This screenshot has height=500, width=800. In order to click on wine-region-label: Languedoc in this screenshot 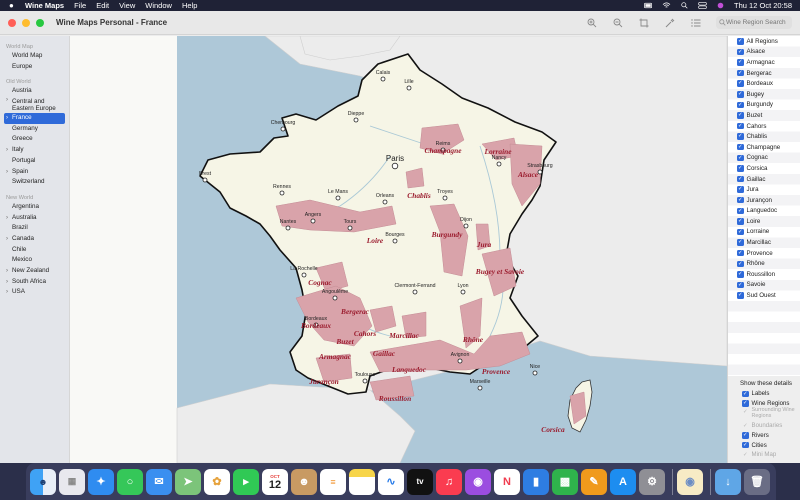, I will do `click(409, 369)`.